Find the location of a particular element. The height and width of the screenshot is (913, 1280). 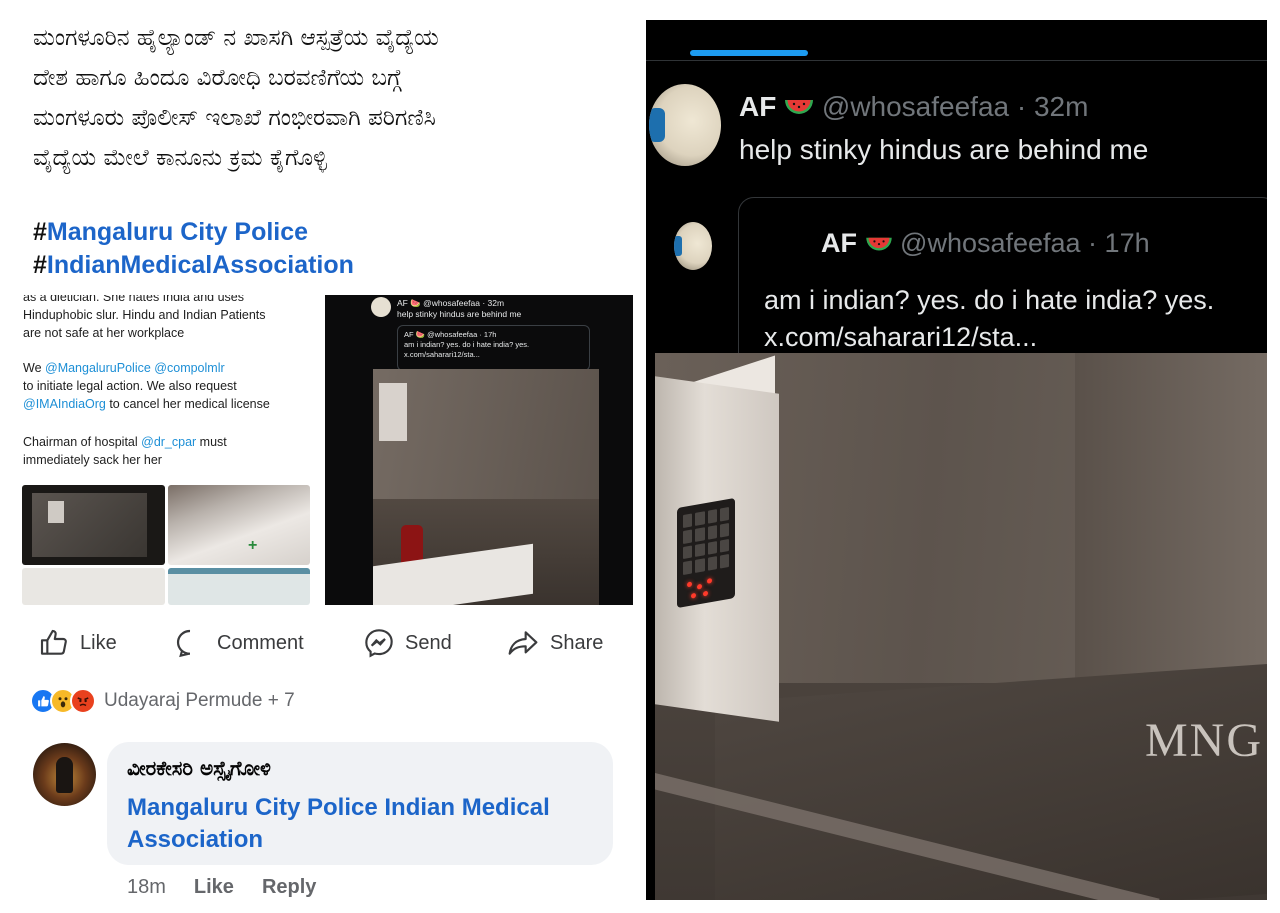

post-text-line: ದೇಶ ಹಾಗೂ ಹಿಂದೂ ವಿರೋಧಿ ಬರವಣಿಗೆಯ ಬಗ್ಗೆ is located at coordinates (217, 78).